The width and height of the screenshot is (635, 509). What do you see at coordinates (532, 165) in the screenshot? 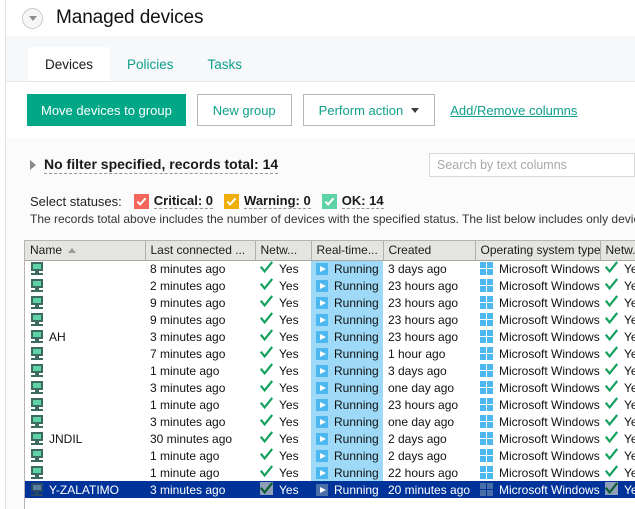
I see `search-input` at bounding box center [532, 165].